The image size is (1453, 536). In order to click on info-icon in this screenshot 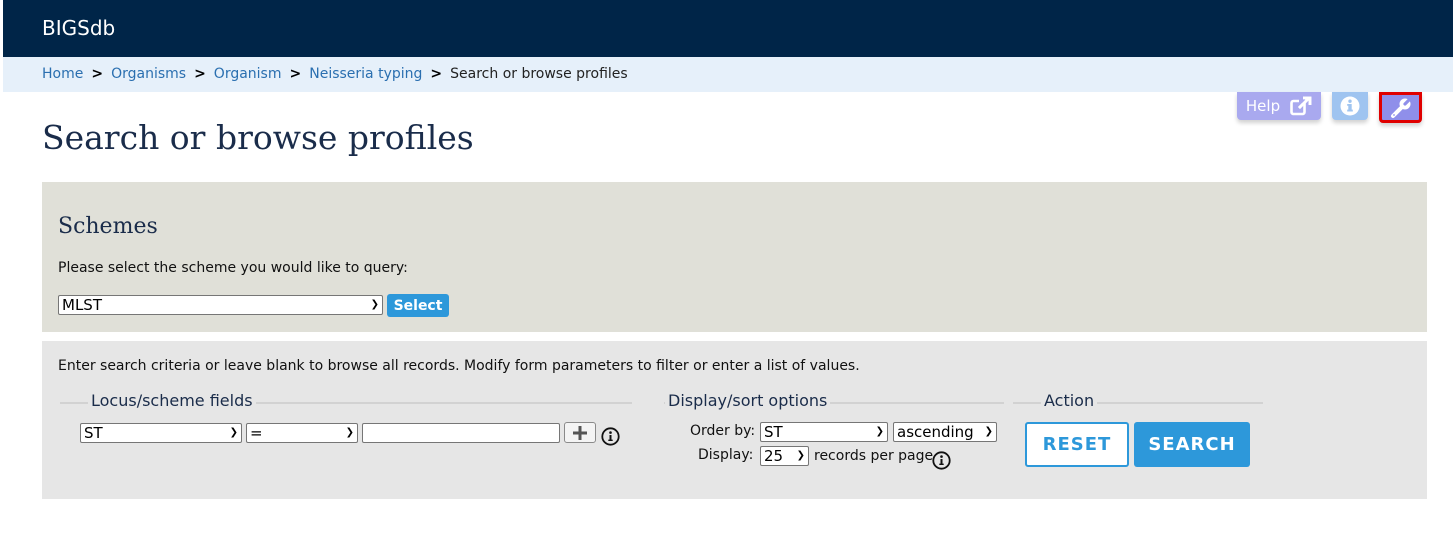, I will do `click(1350, 106)`.